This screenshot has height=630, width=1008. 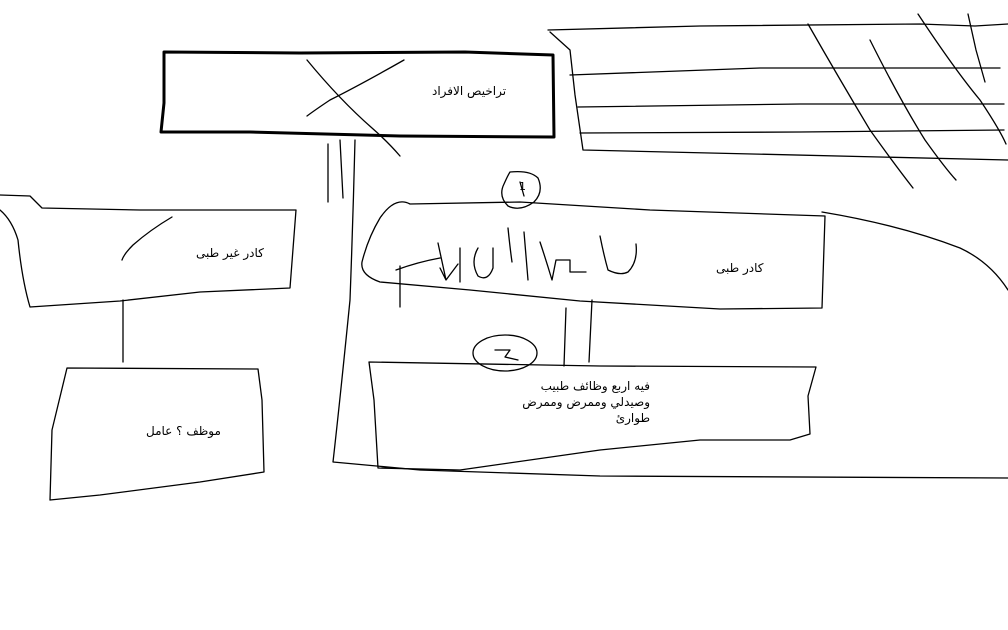 I want to click on curve-right-side, so click(x=914, y=251).